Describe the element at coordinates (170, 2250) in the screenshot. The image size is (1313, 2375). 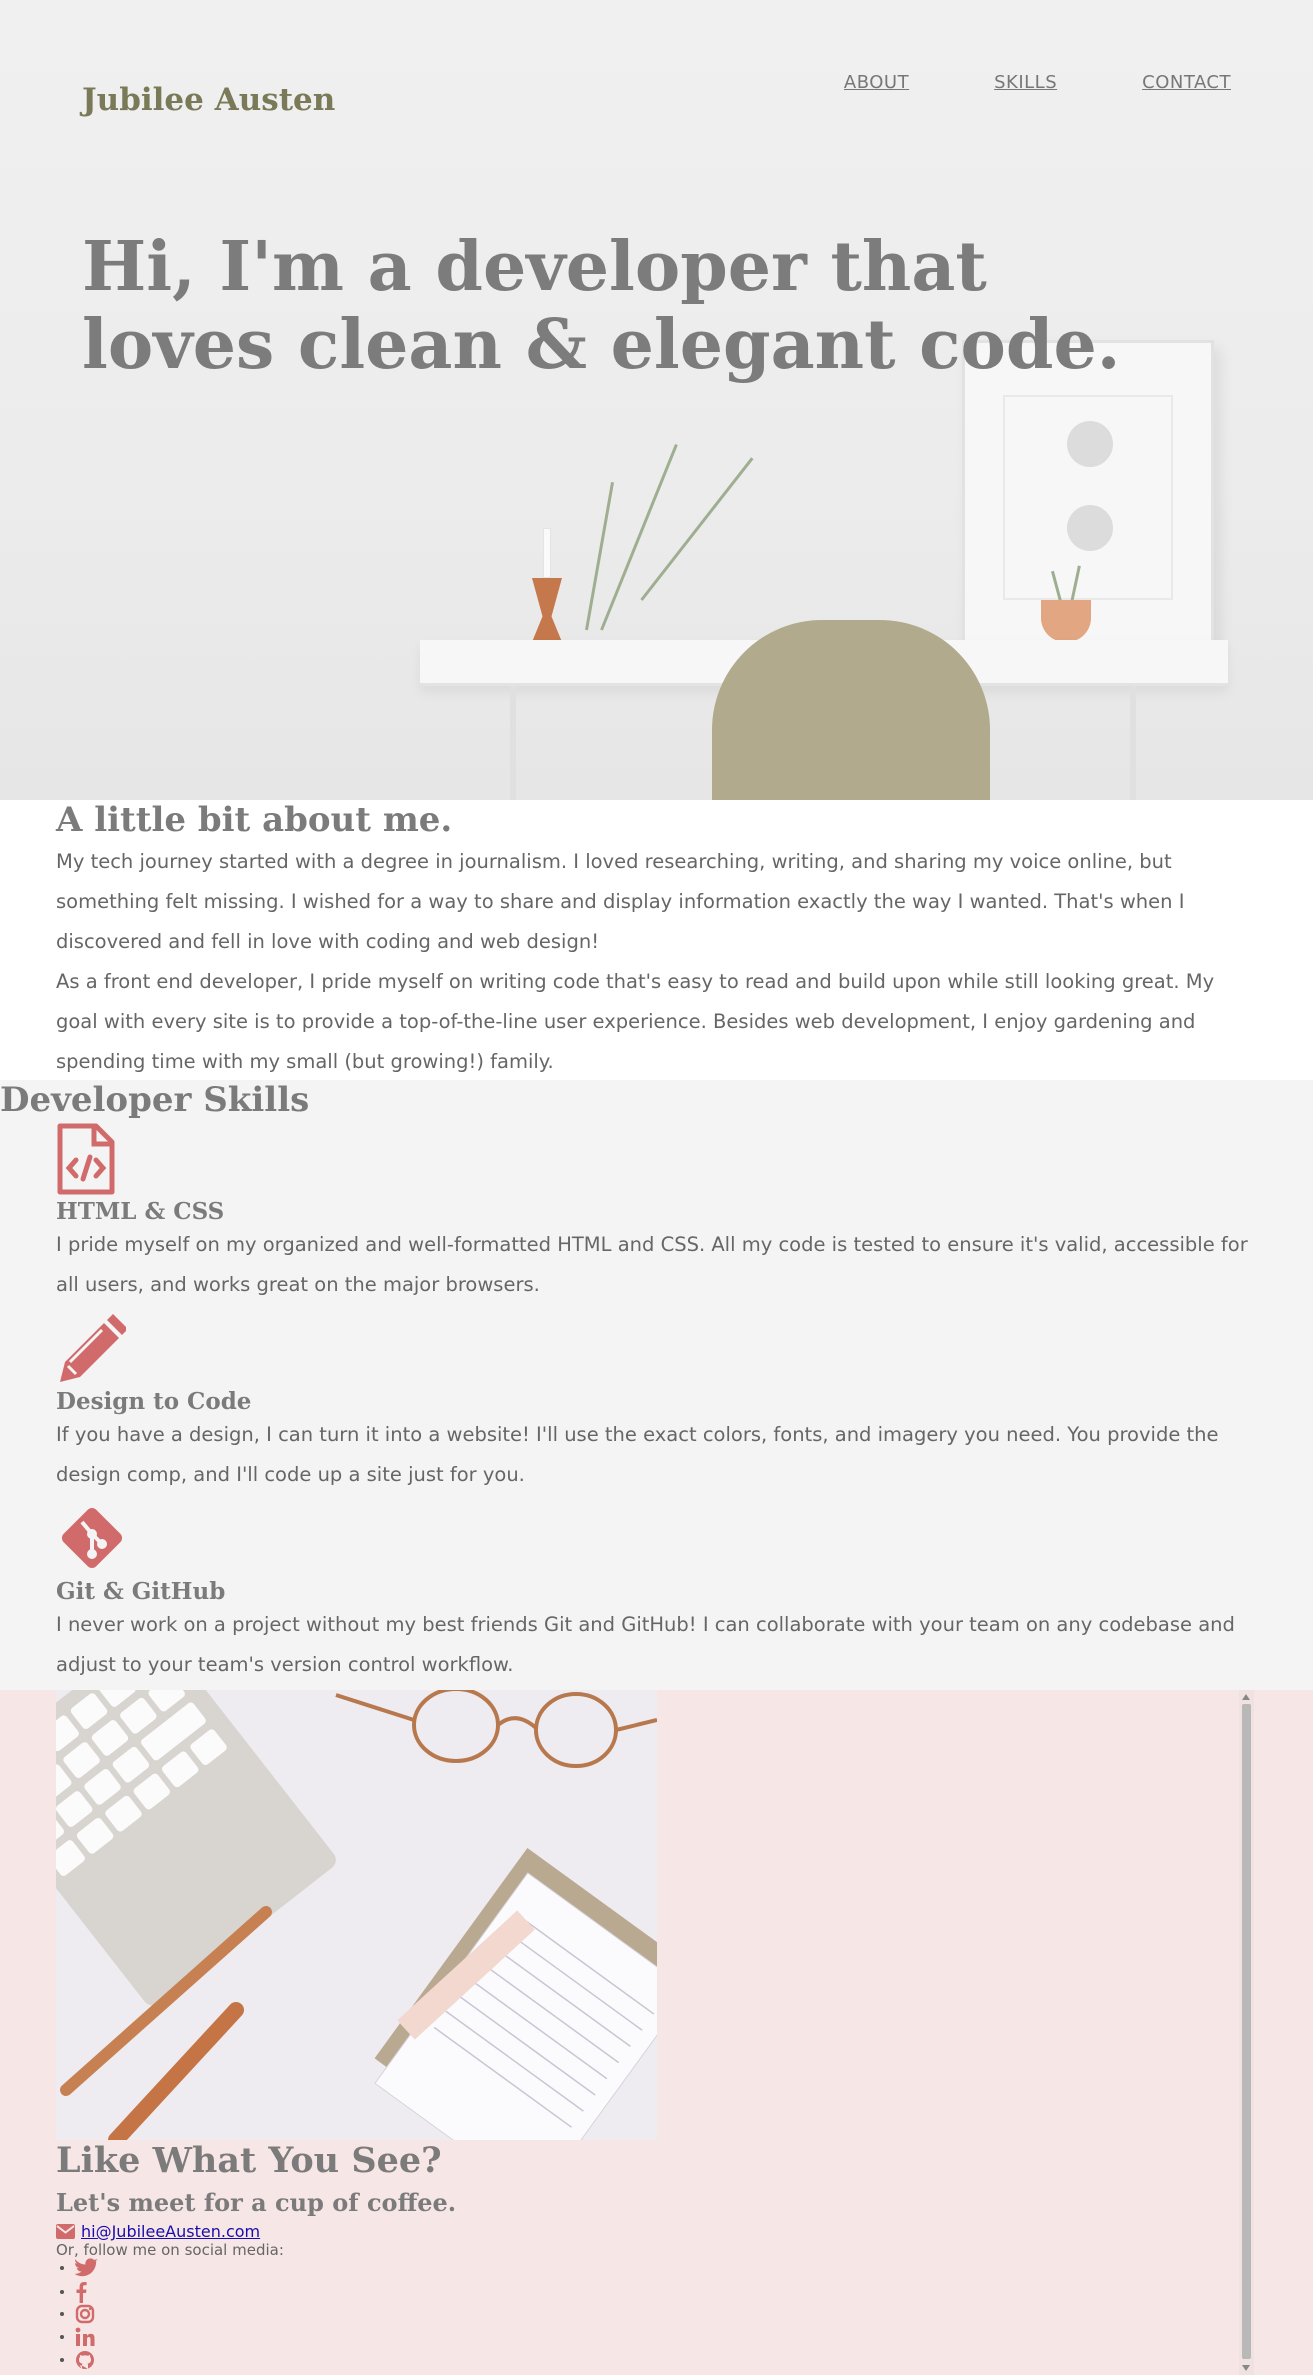
I see `follow-text: Or, follow me on social media:` at that location.